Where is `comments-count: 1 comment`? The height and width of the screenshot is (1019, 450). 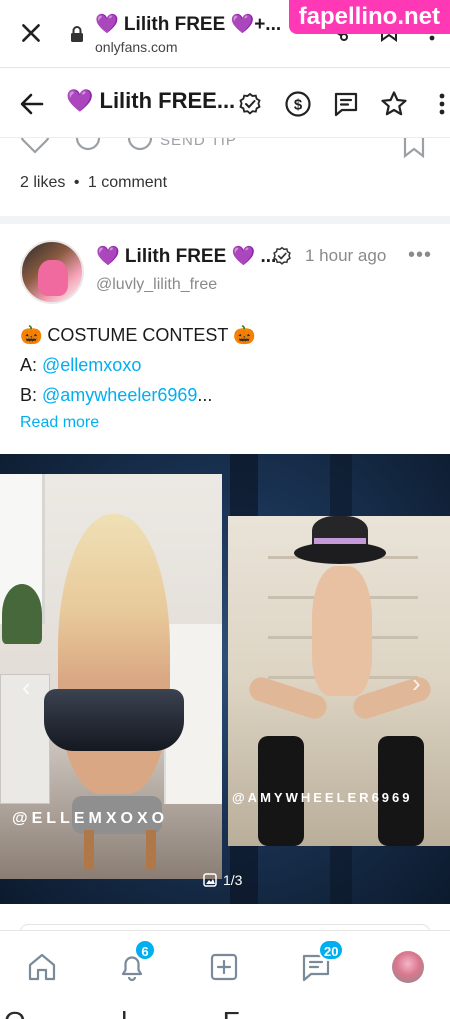 comments-count: 1 comment is located at coordinates (127, 182).